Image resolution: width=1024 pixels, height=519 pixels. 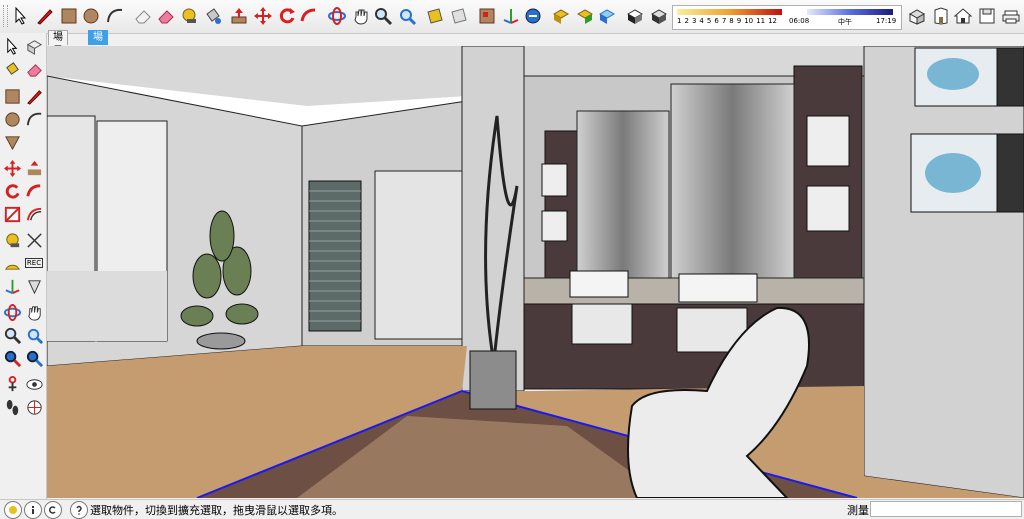 I want to click on month-label: 1, so click(x=679, y=21).